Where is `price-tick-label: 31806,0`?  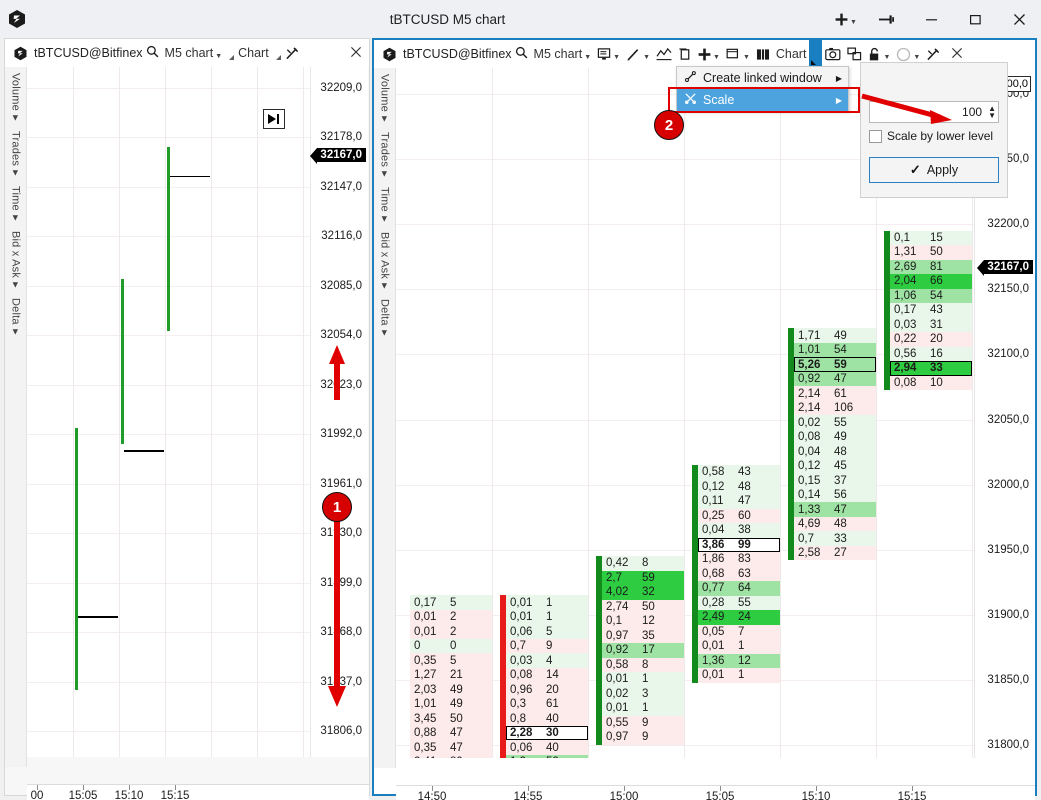
price-tick-label: 31806,0 is located at coordinates (341, 731).